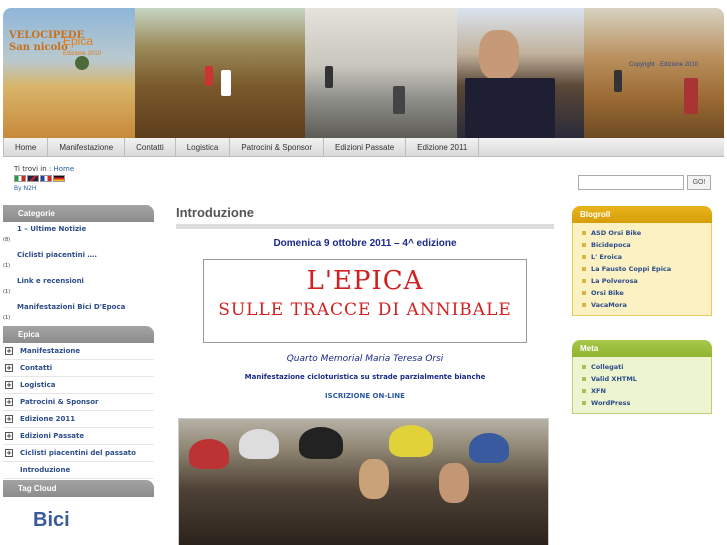 This screenshot has height=545, width=727. What do you see at coordinates (277, 147) in the screenshot?
I see `nav-item-patrocini: Patrocini & Sponsor` at bounding box center [277, 147].